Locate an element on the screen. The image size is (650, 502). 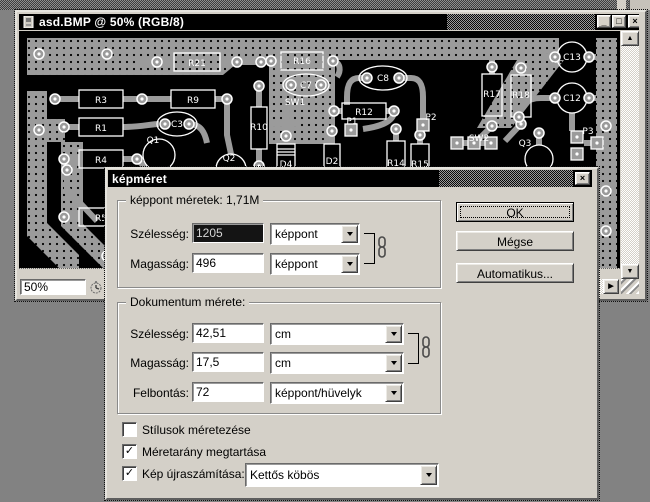
pcb-label-C12: C12 is located at coordinates (572, 99).